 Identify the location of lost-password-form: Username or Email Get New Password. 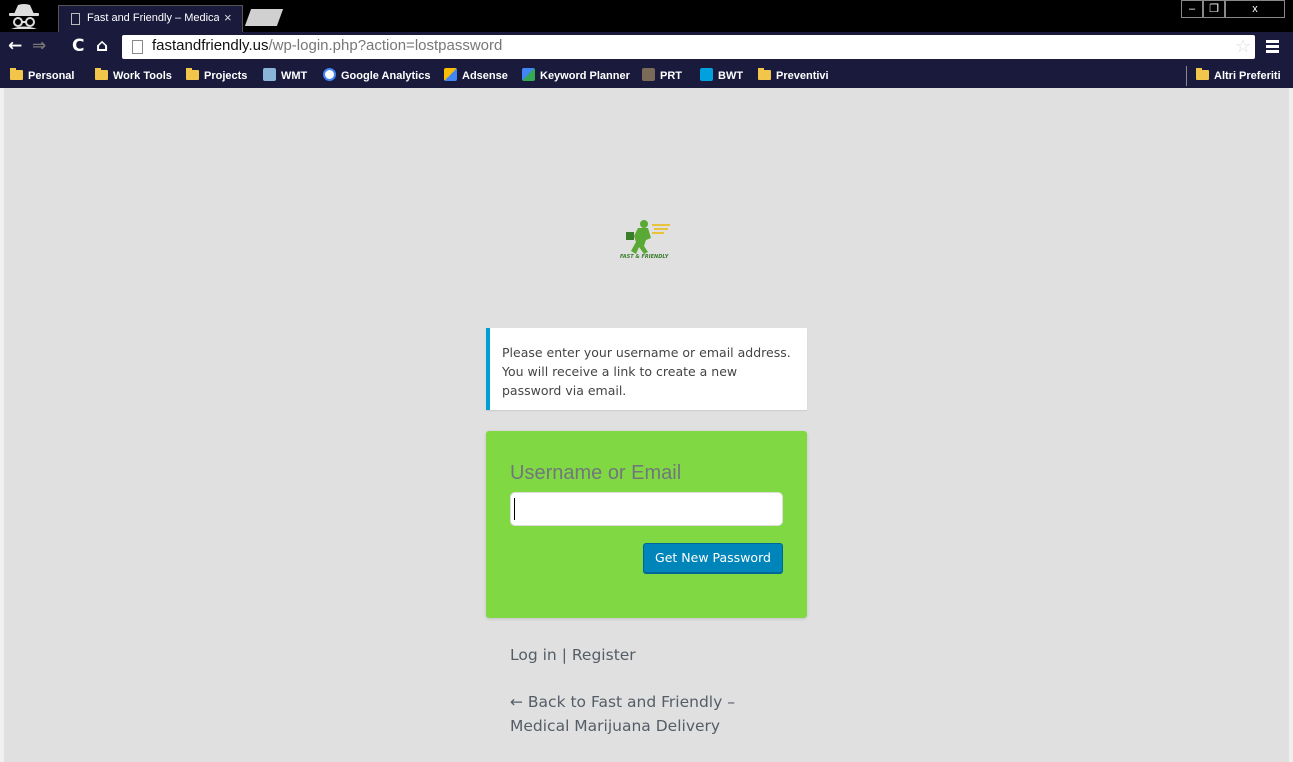
(646, 524).